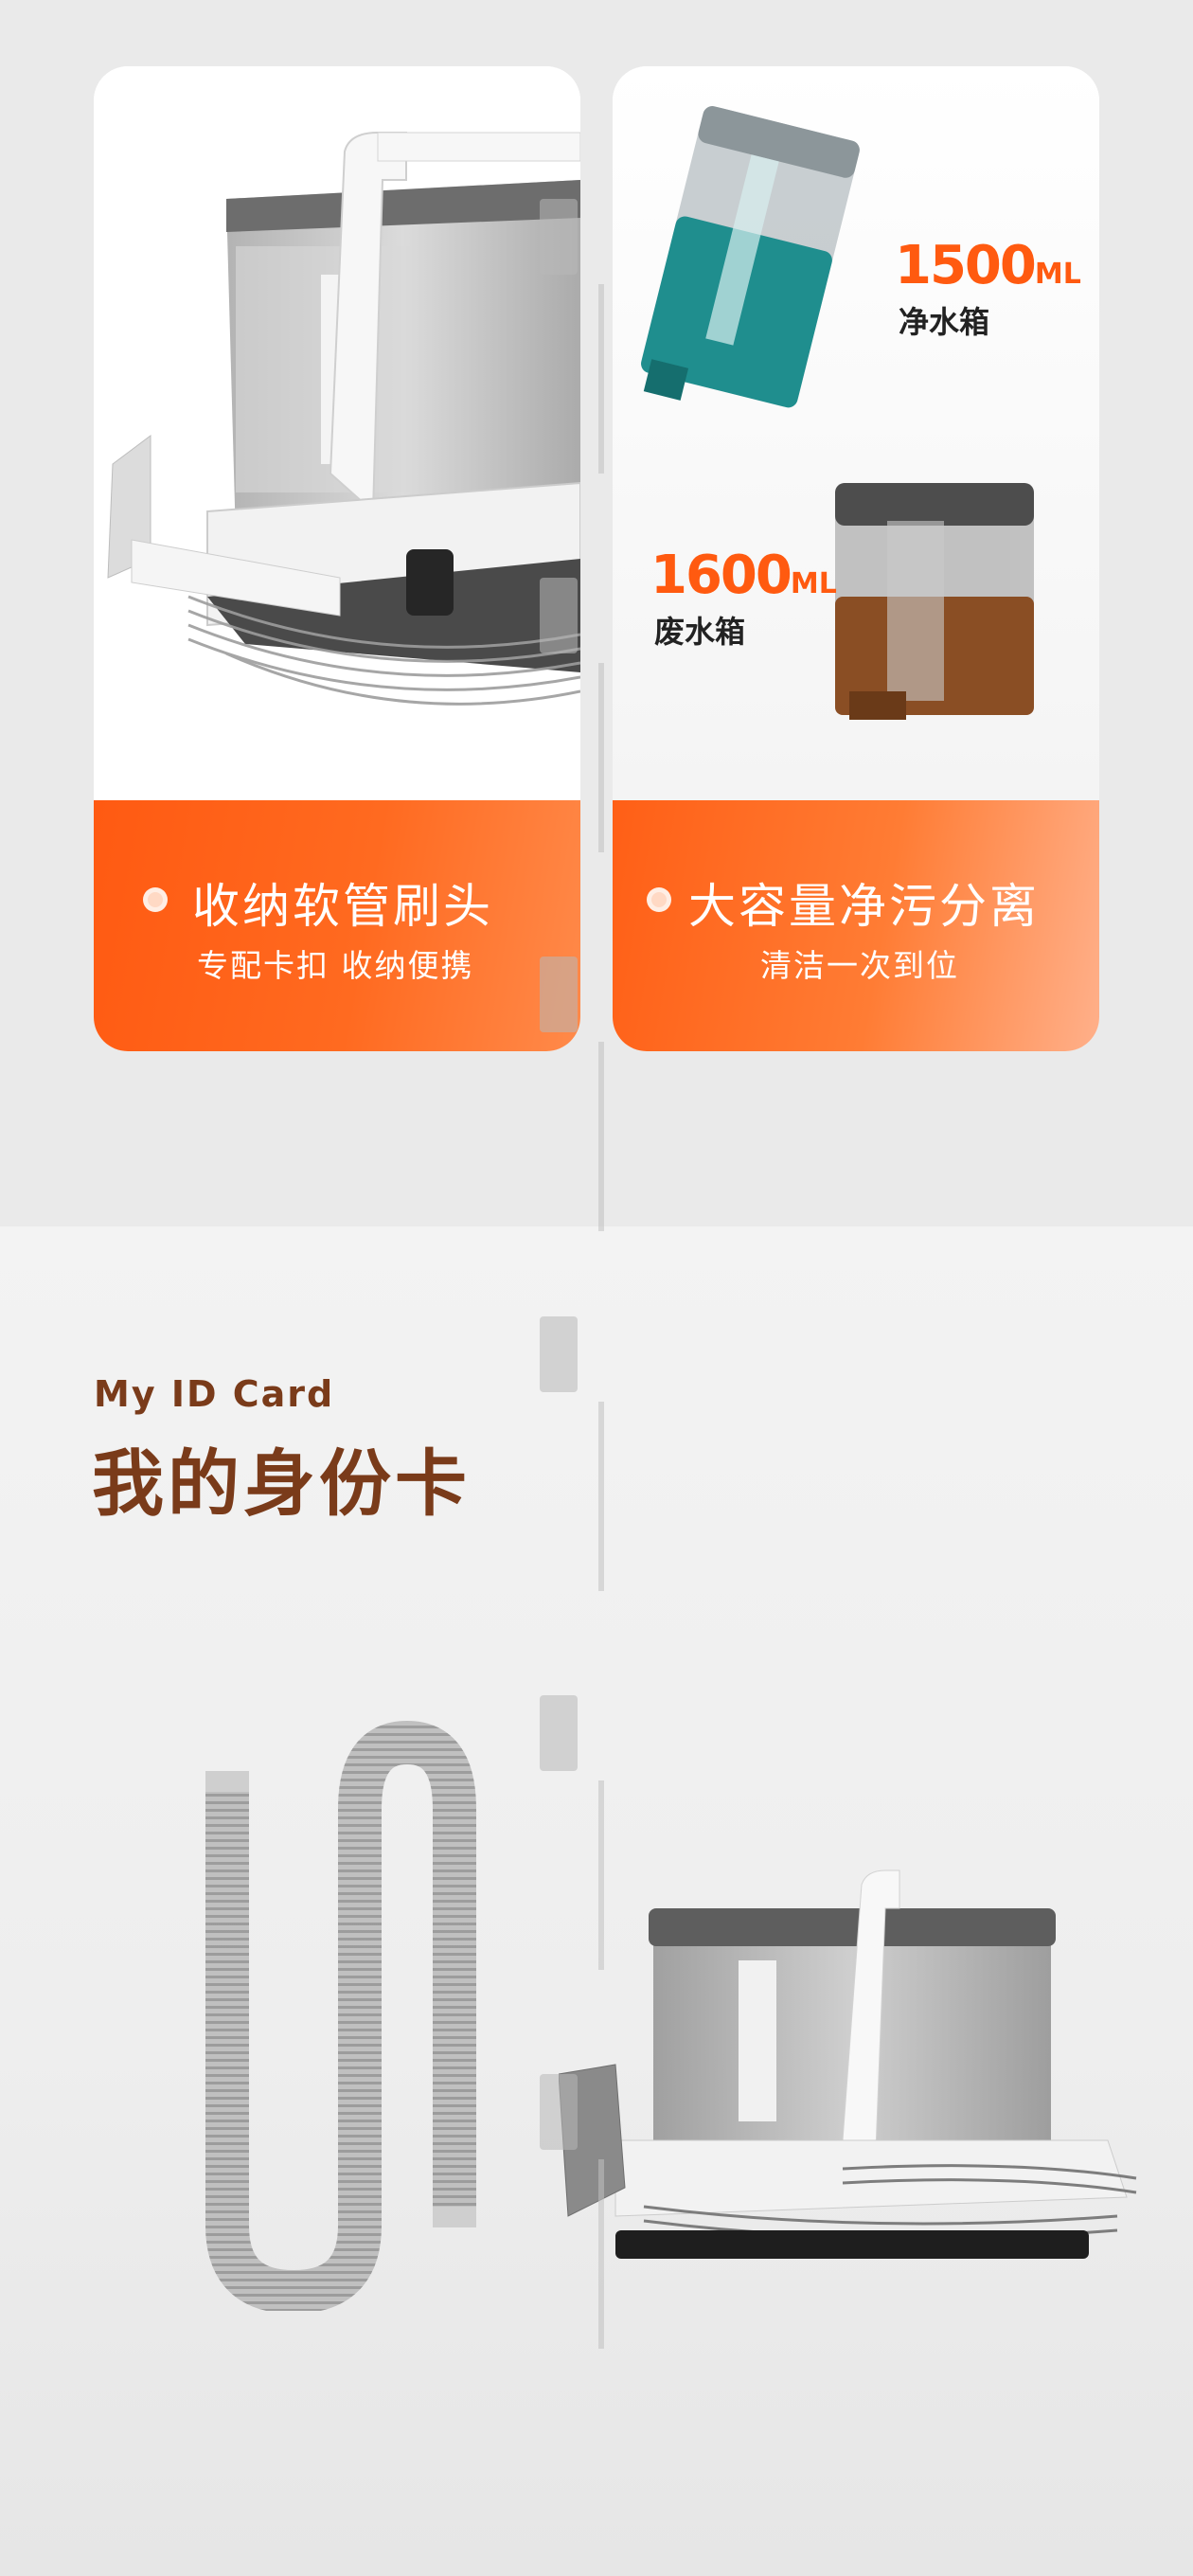  Describe the element at coordinates (743, 575) in the screenshot. I see `dirty-tank-capacity: 1600ML` at that location.